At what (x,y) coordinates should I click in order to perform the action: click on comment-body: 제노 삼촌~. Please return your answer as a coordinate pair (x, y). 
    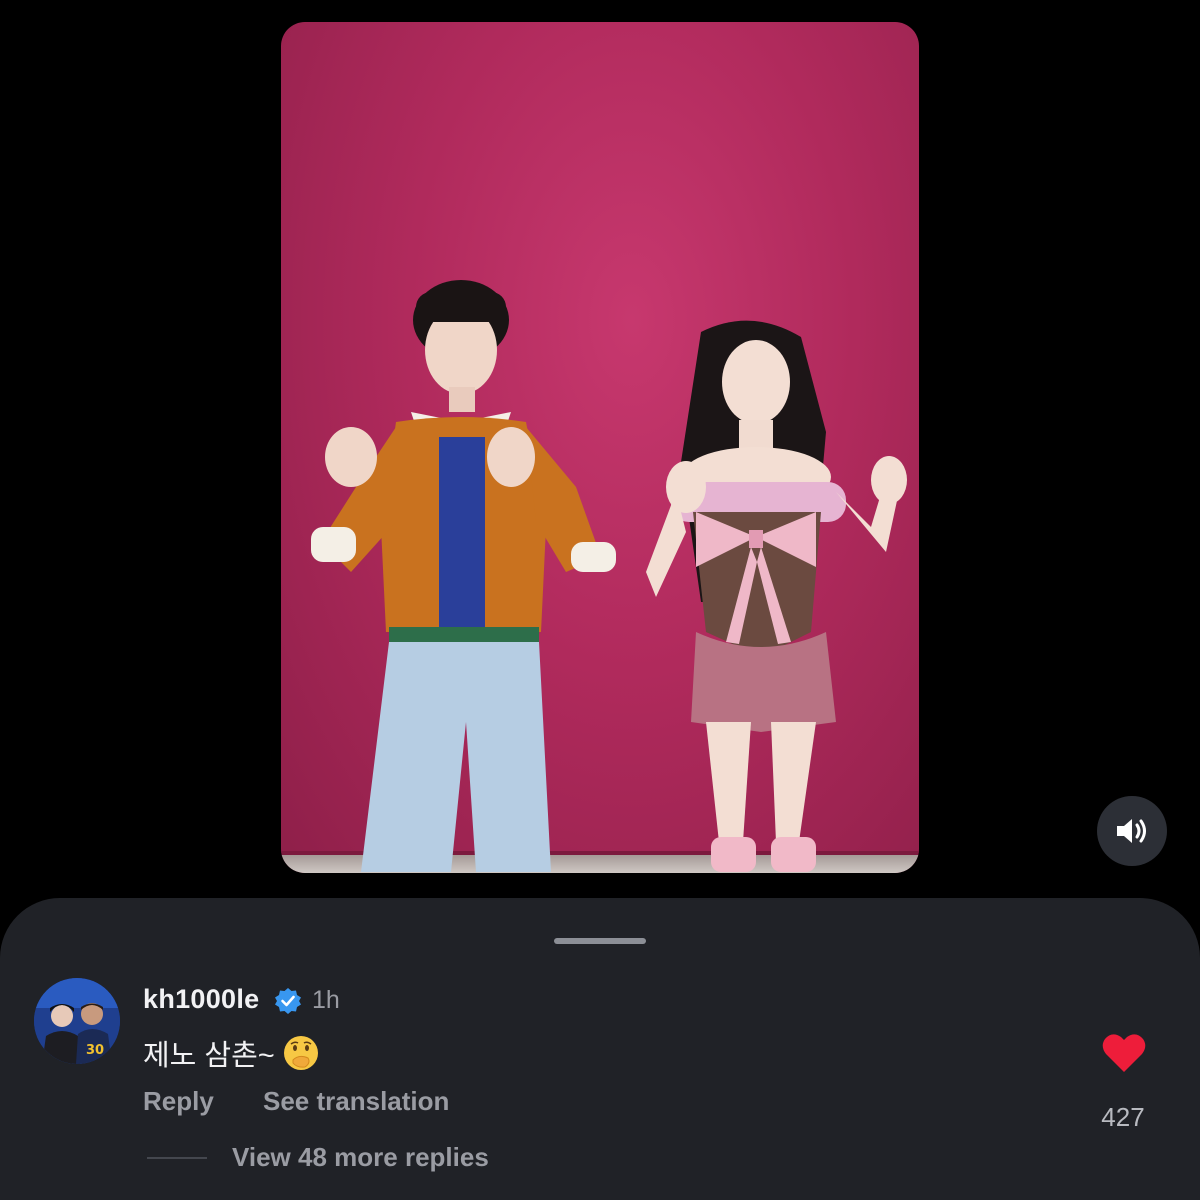
    Looking at the image, I should click on (232, 1053).